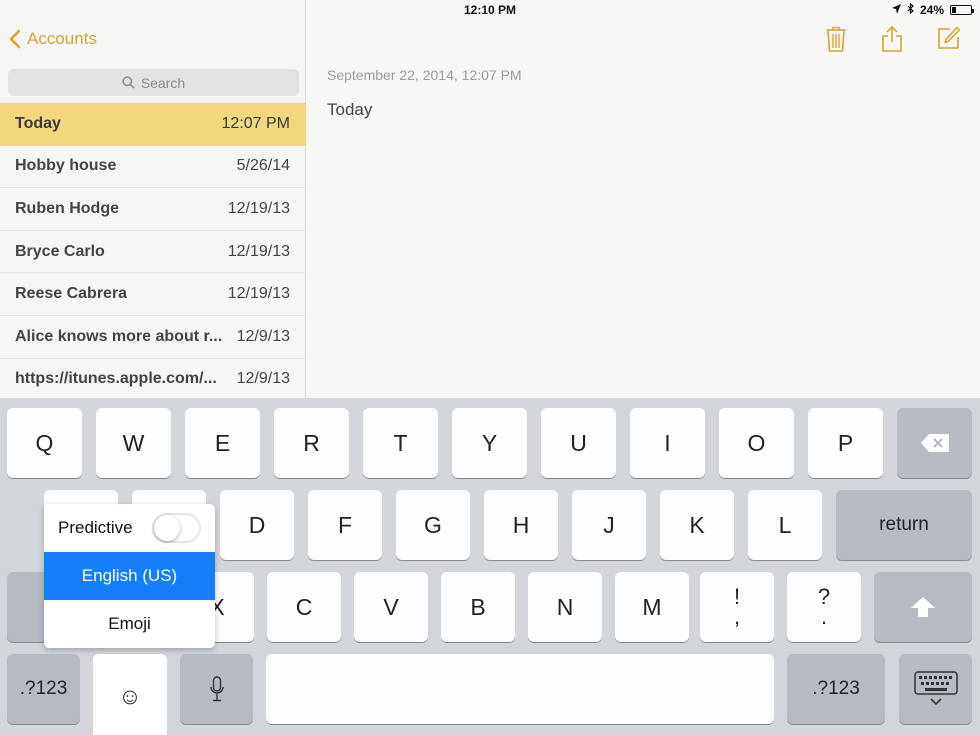 The width and height of the screenshot is (980, 735). What do you see at coordinates (478, 607) in the screenshot?
I see `key-b: B` at bounding box center [478, 607].